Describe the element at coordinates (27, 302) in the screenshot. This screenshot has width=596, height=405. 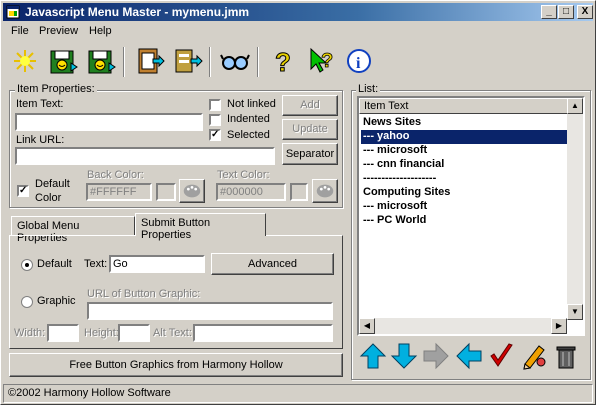
I see `graphic-radio` at that location.